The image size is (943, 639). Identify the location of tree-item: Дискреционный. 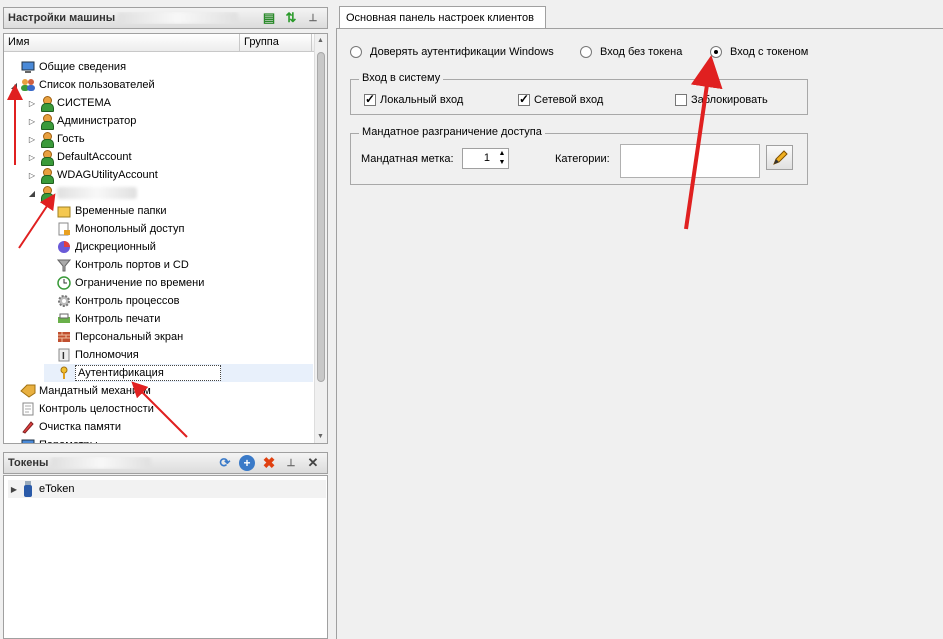
(178, 247).